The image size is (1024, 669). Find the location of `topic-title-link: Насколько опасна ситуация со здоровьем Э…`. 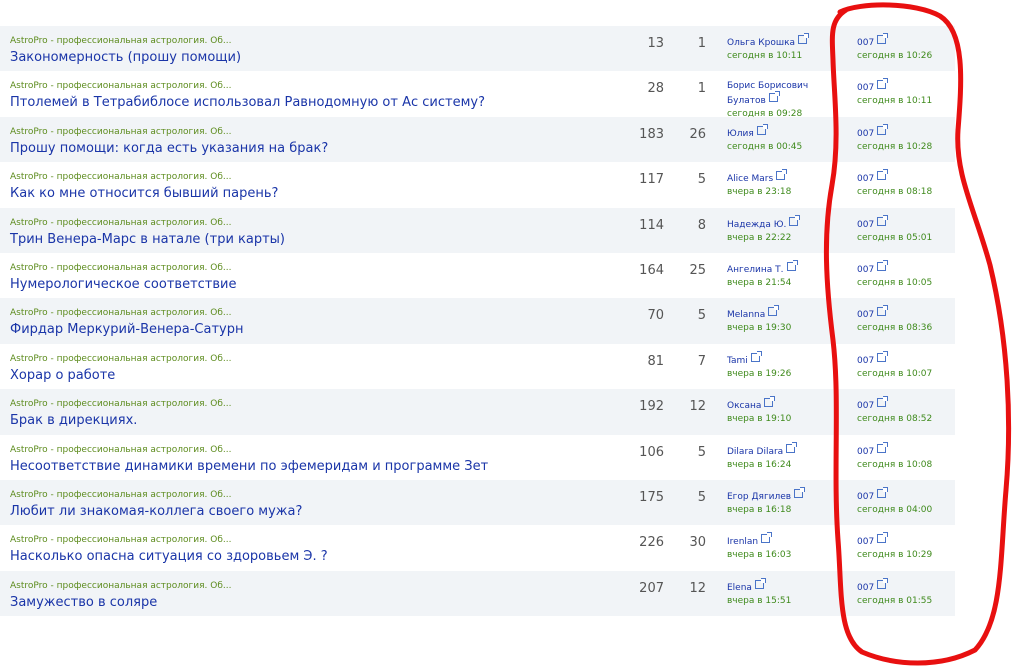

topic-title-link: Насколько опасна ситуация со здоровьем Э… is located at coordinates (169, 556).